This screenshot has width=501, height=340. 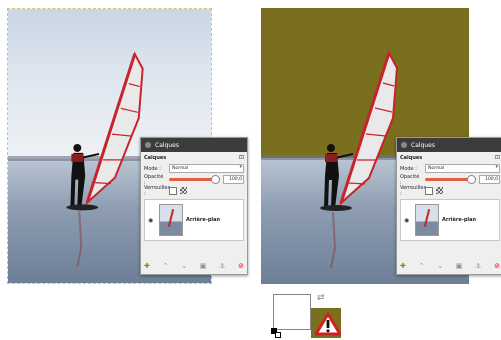 I want to click on swap-colors-icon: ⇄, so click(x=321, y=298).